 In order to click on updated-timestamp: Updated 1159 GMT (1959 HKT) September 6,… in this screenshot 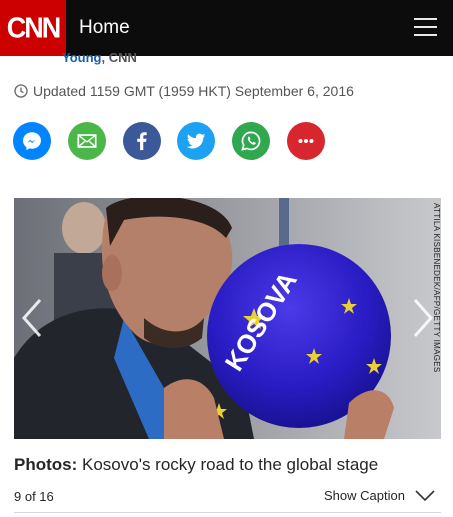, I will do `click(184, 91)`.